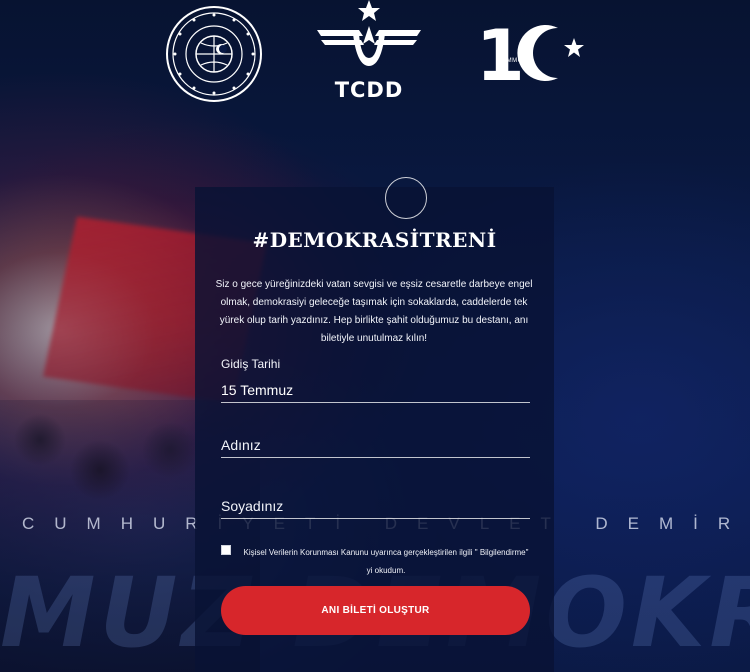  Describe the element at coordinates (369, 53) in the screenshot. I see `tcdd-logo: TCDD` at that location.